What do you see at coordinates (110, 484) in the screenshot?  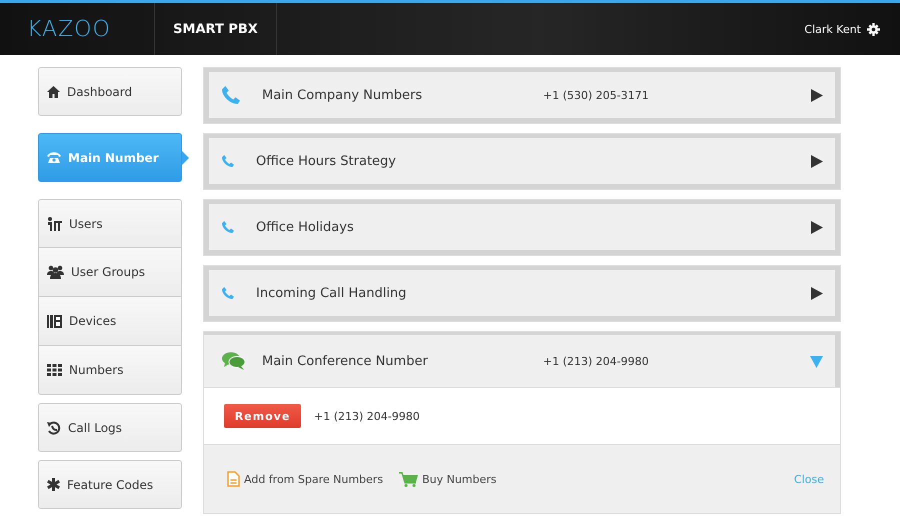 I see `sidebar-item: Feature Codes` at bounding box center [110, 484].